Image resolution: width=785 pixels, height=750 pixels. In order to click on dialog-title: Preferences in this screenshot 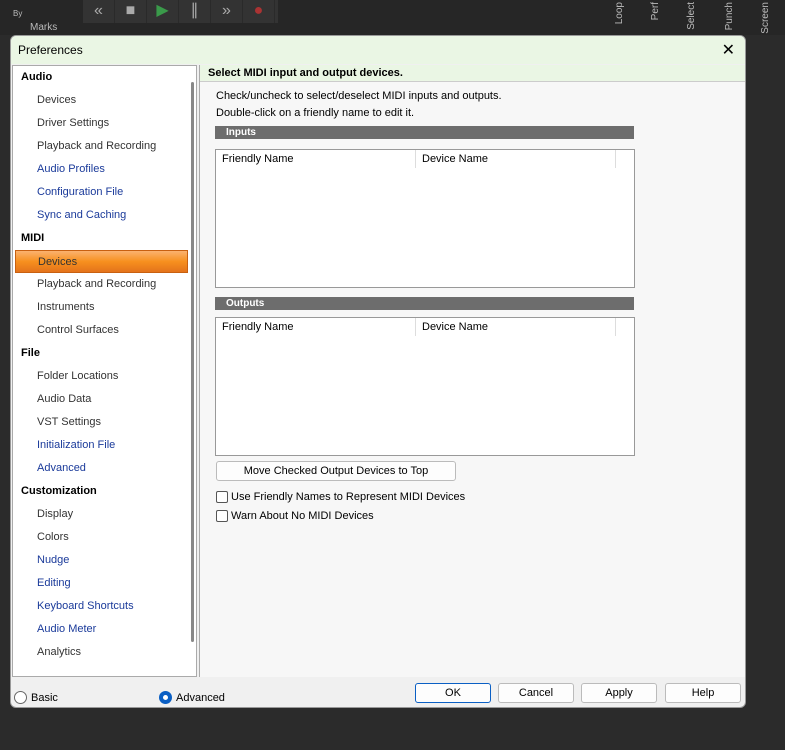, I will do `click(50, 50)`.